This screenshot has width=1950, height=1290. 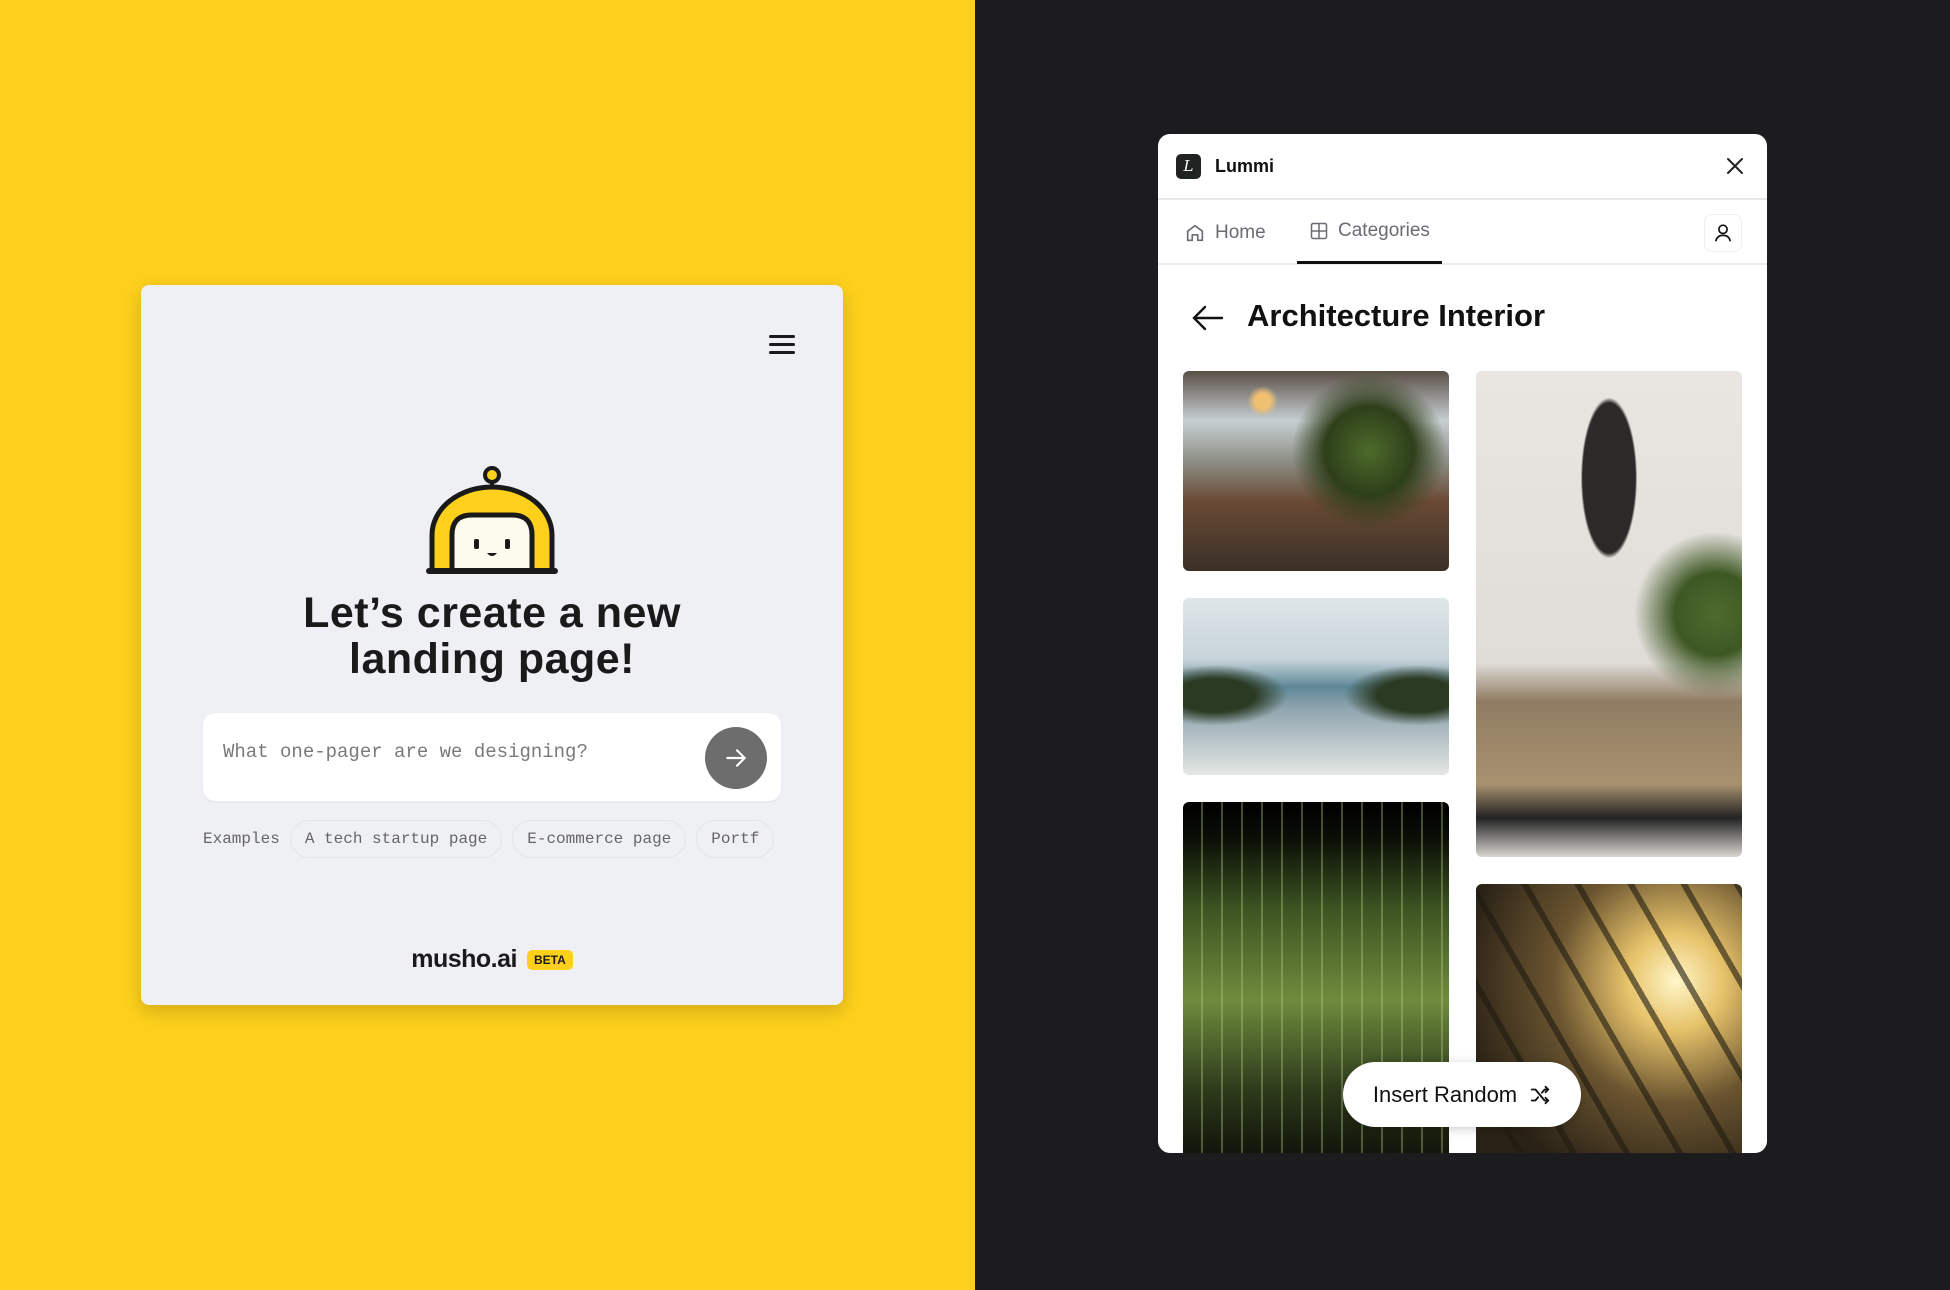 I want to click on tab-categories: Categories, so click(x=1369, y=232).